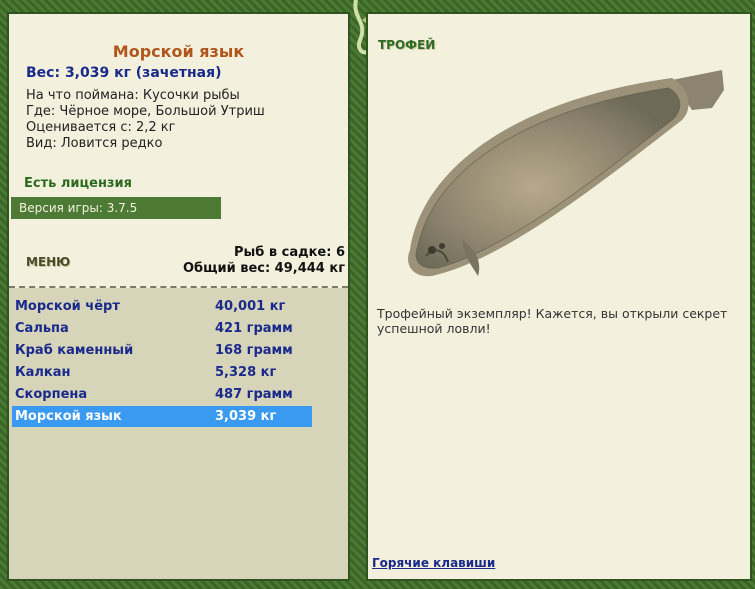 This screenshot has height=589, width=755. I want to click on sole-fish-image, so click(566, 173).